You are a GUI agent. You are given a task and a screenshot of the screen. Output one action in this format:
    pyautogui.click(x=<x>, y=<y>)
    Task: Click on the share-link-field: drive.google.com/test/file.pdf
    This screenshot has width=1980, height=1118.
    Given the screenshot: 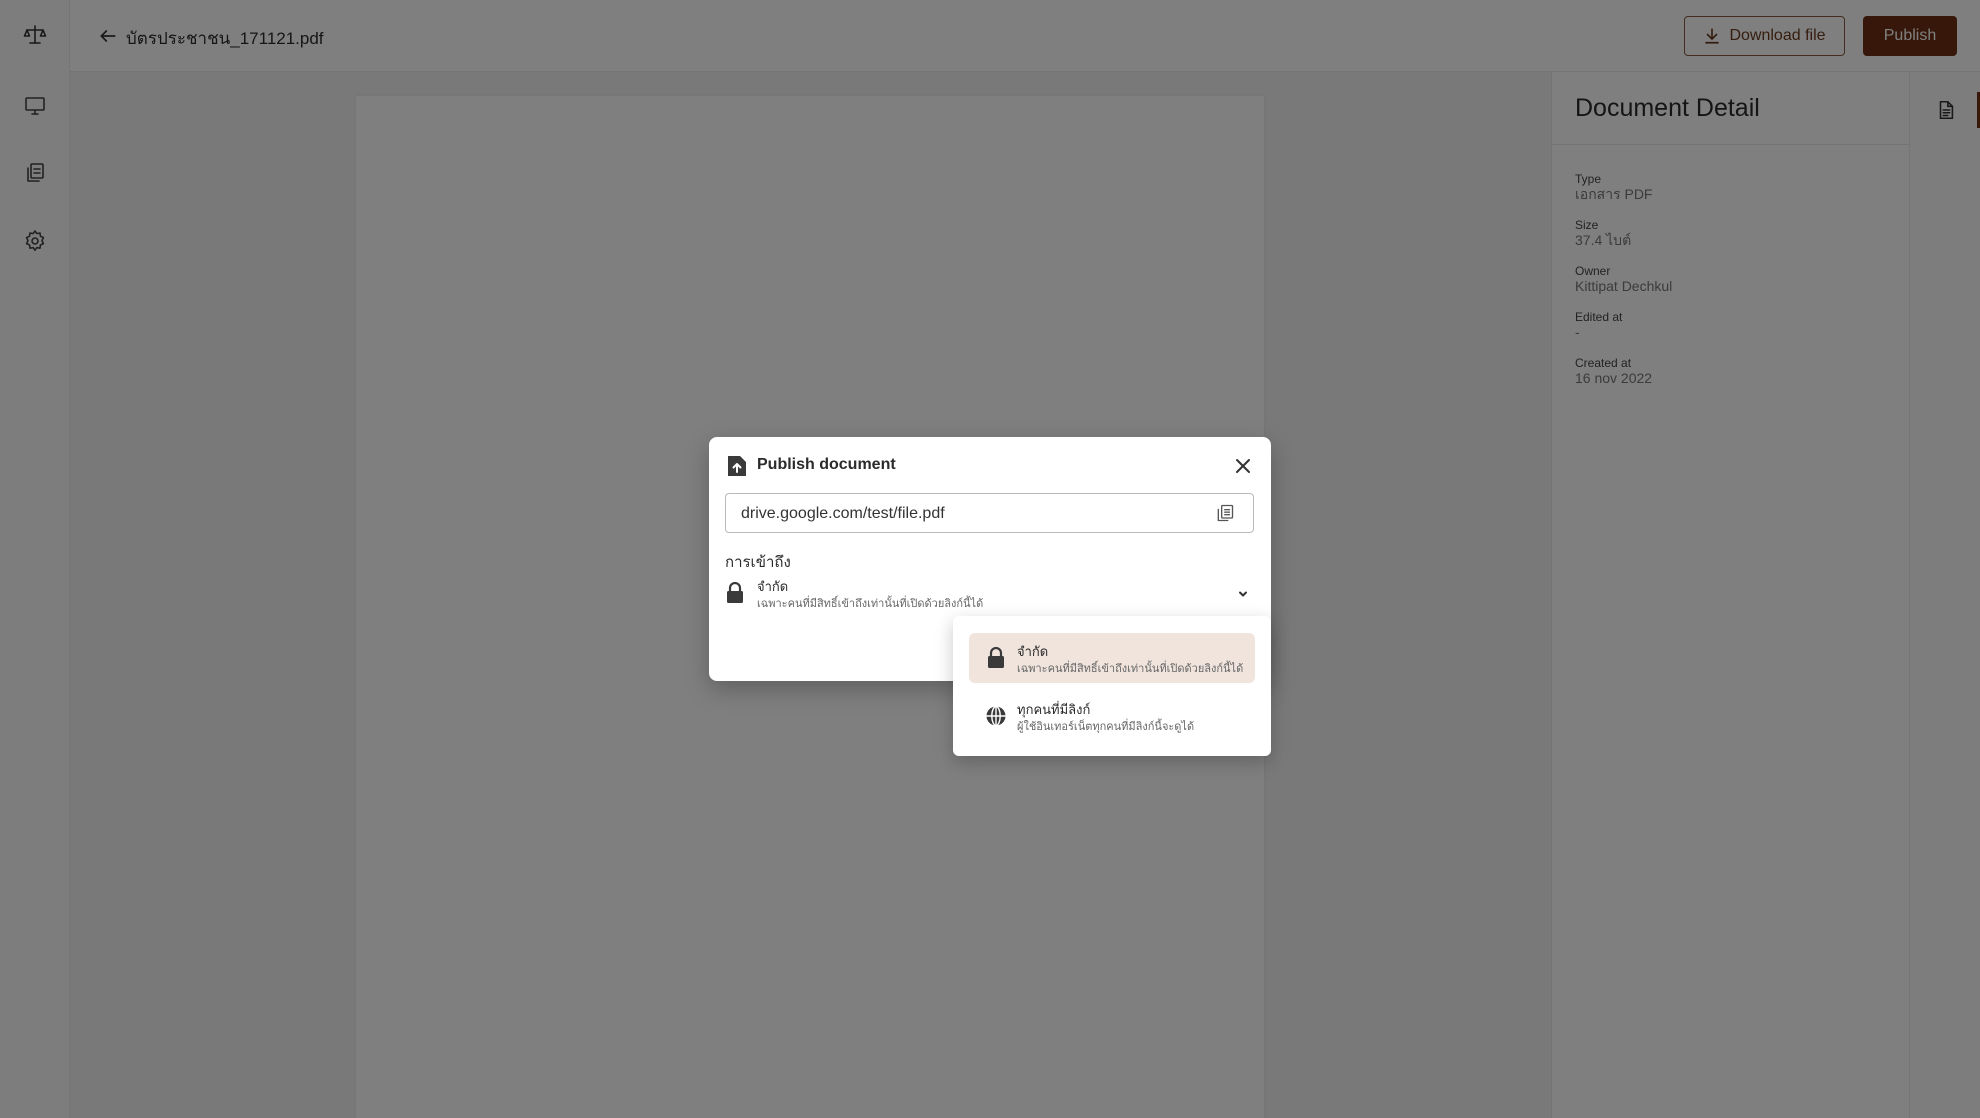 What is the action you would take?
    pyautogui.click(x=989, y=513)
    